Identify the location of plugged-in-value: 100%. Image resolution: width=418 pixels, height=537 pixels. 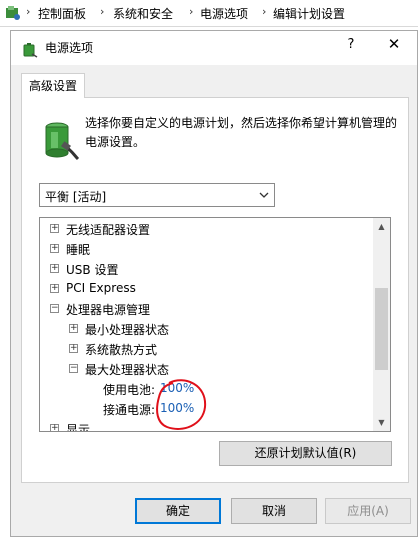
(177, 408).